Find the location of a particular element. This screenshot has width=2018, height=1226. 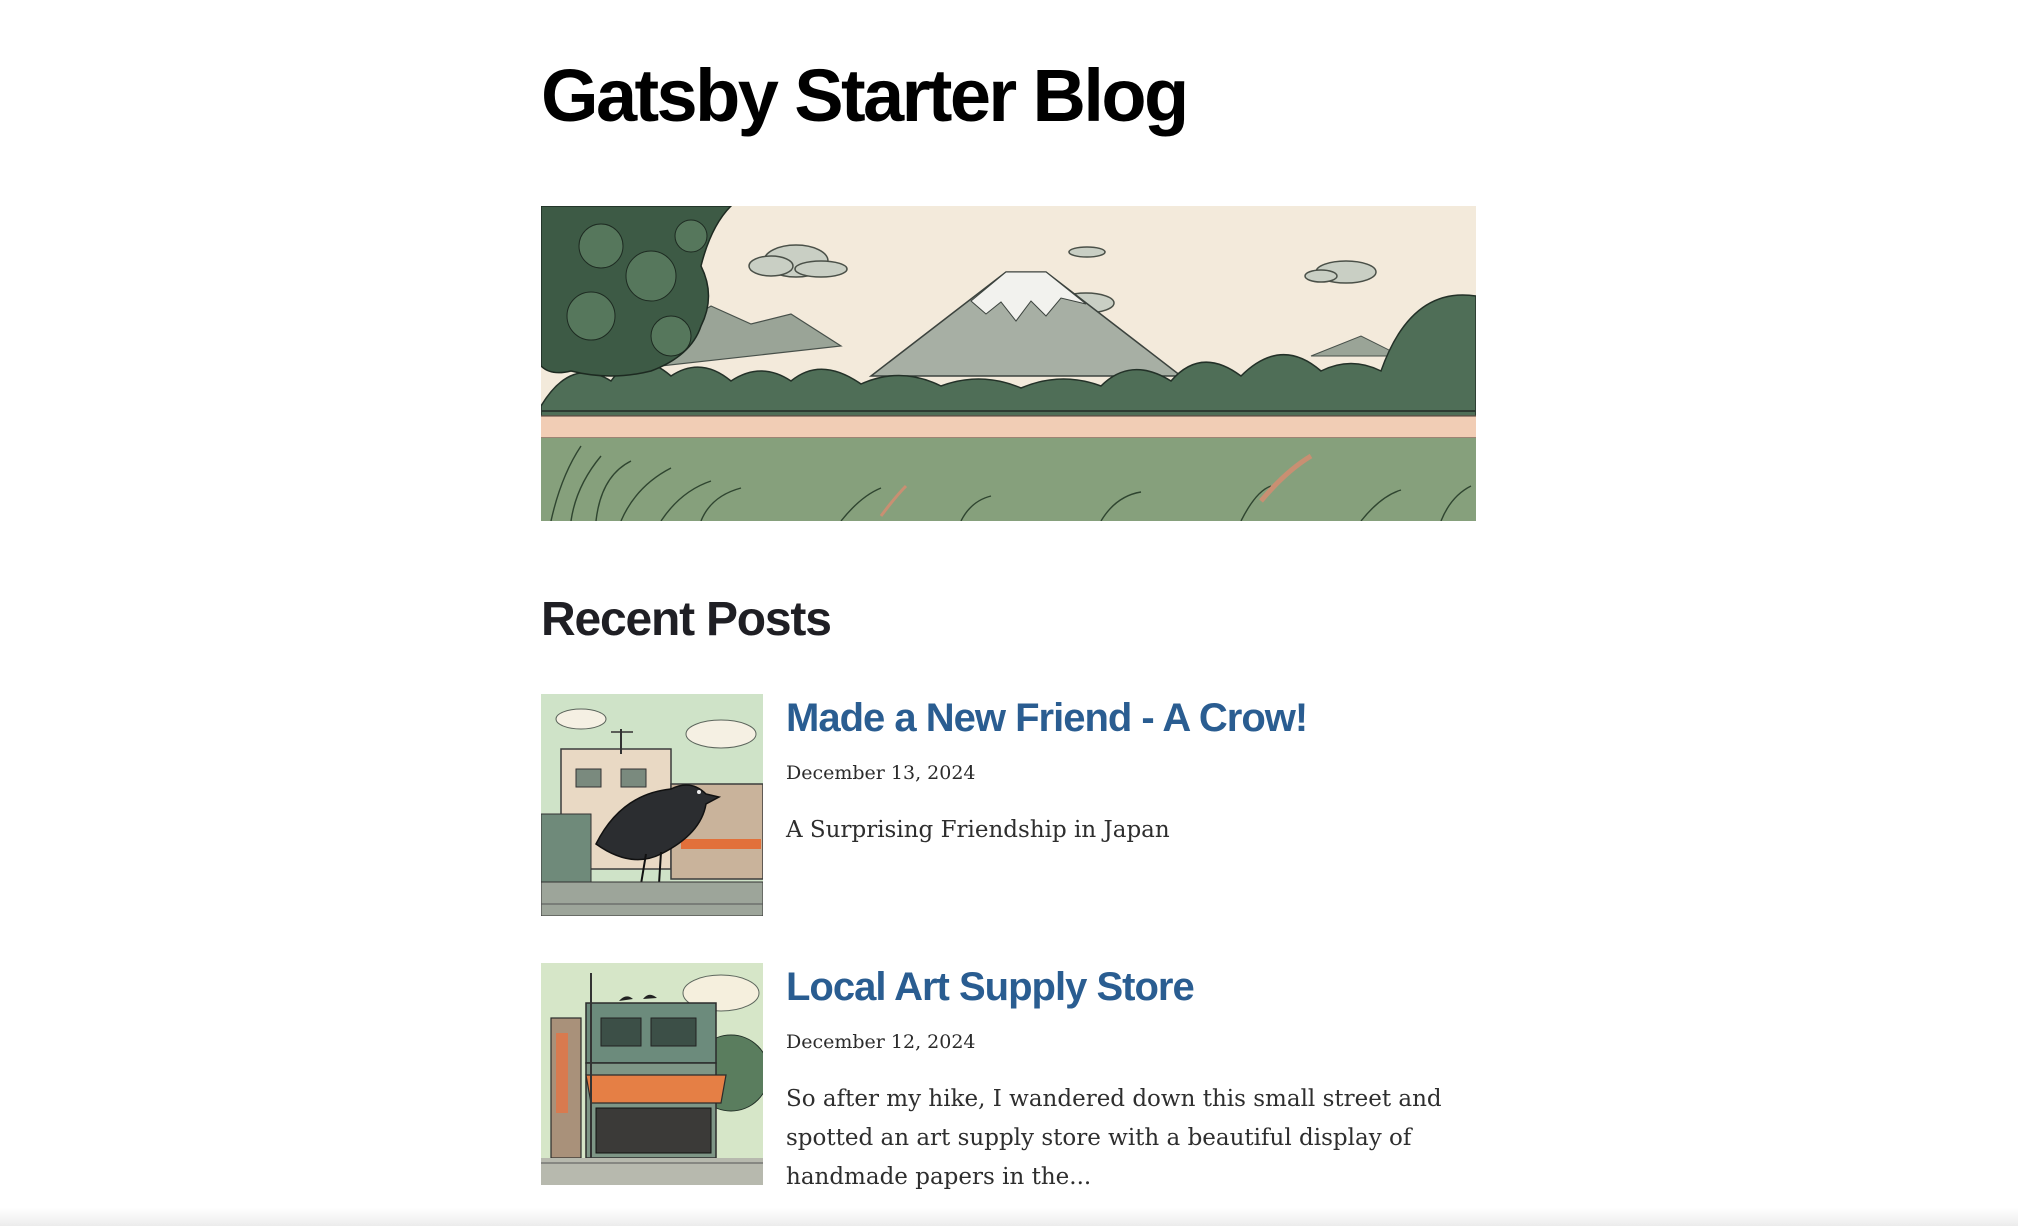

post-title-link: Local Art Supply Store is located at coordinates (1131, 987).